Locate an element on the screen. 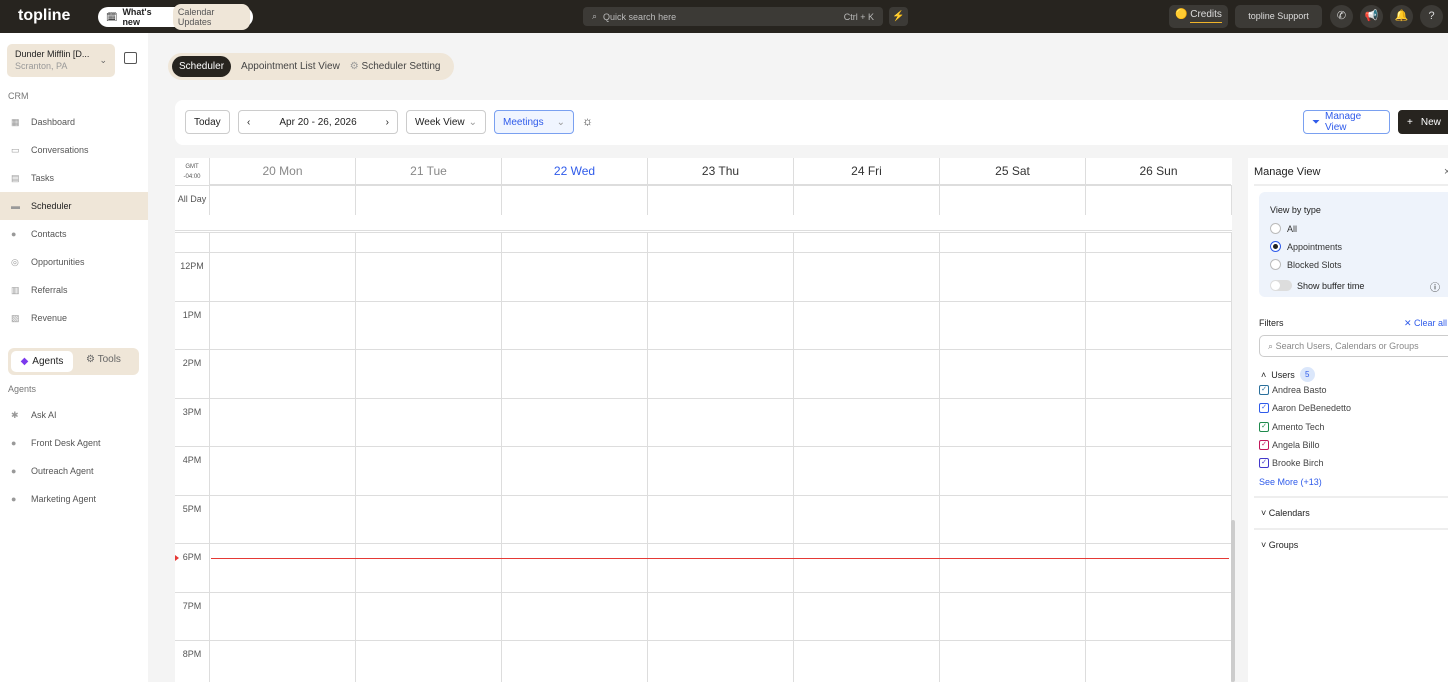 This screenshot has width=1448, height=682. org-switcher: Dunder Mifflin [D... Scranton, PA ⌄ is located at coordinates (61, 60).